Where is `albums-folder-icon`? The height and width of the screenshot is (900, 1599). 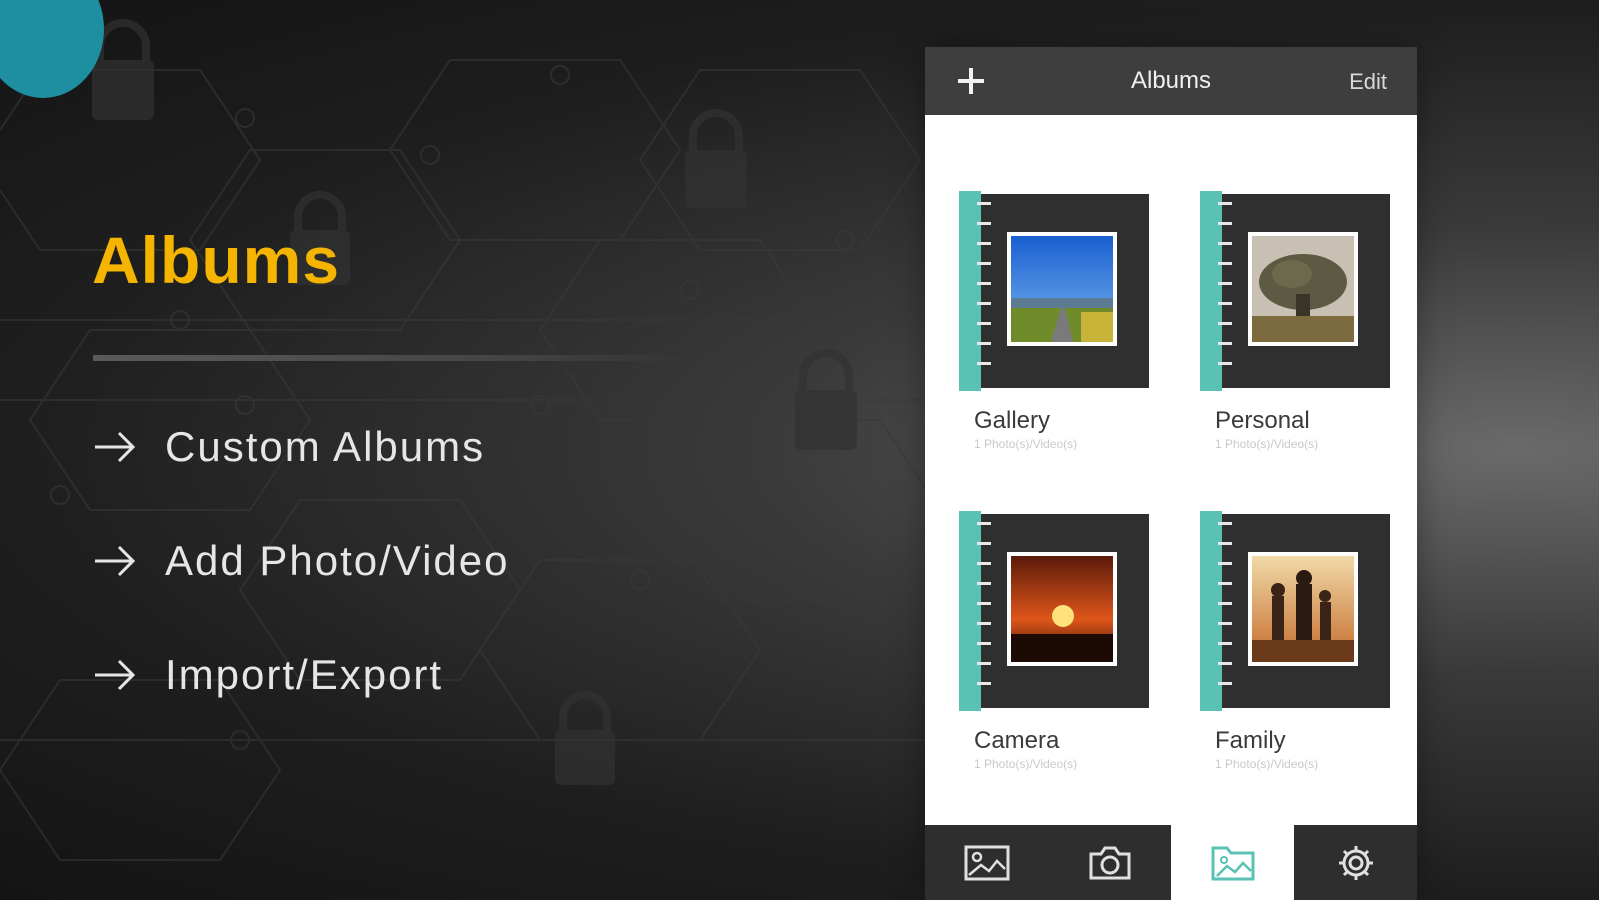
albums-folder-icon is located at coordinates (1232, 863).